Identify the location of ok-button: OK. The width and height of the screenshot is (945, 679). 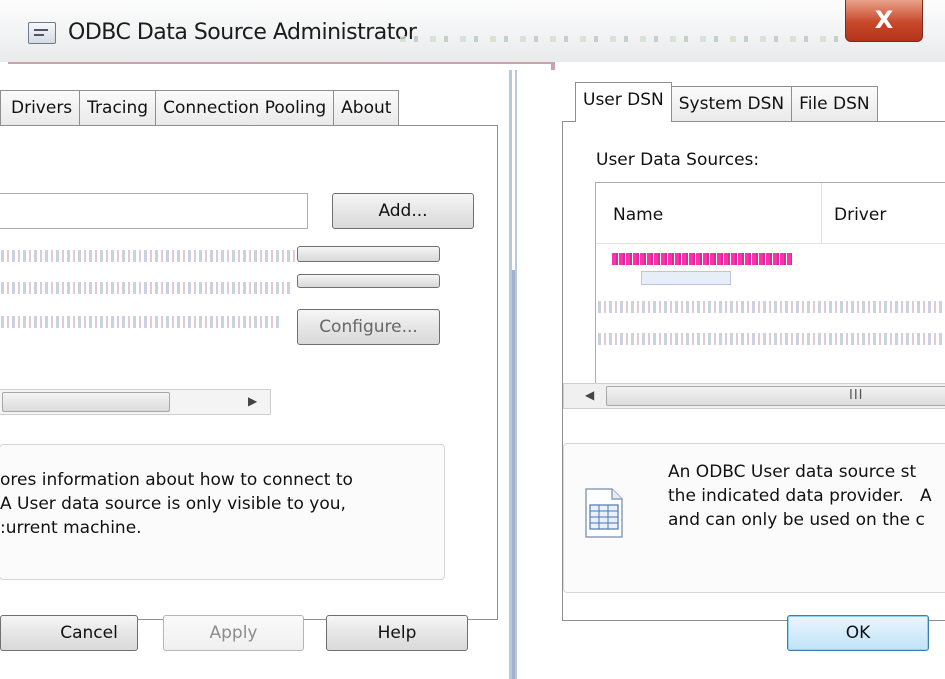
(858, 633).